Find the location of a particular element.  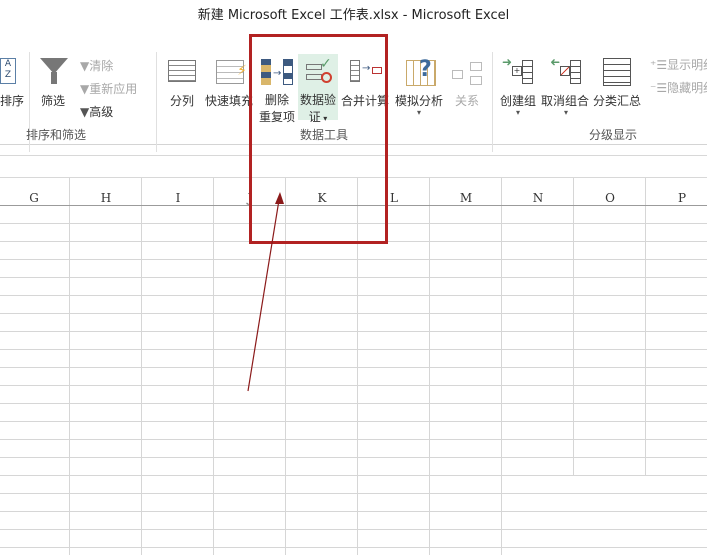

annotation-arrow is located at coordinates (265, 292).